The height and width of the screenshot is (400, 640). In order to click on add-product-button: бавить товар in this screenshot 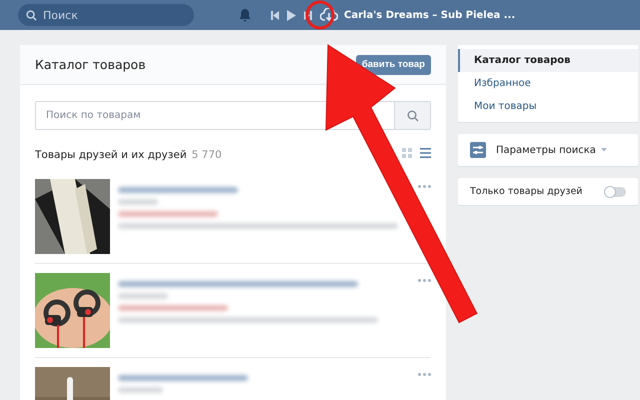, I will do `click(393, 64)`.